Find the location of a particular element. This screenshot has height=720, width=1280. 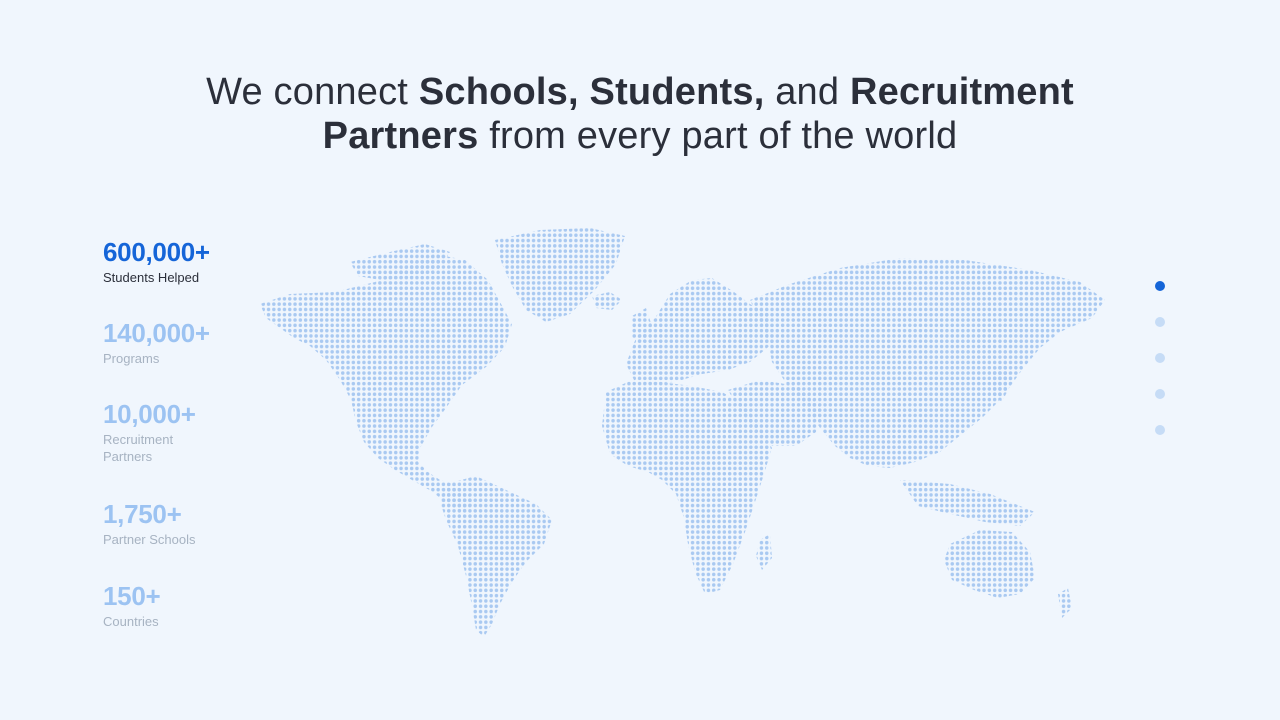

stat-label: Students Helped is located at coordinates (151, 277).